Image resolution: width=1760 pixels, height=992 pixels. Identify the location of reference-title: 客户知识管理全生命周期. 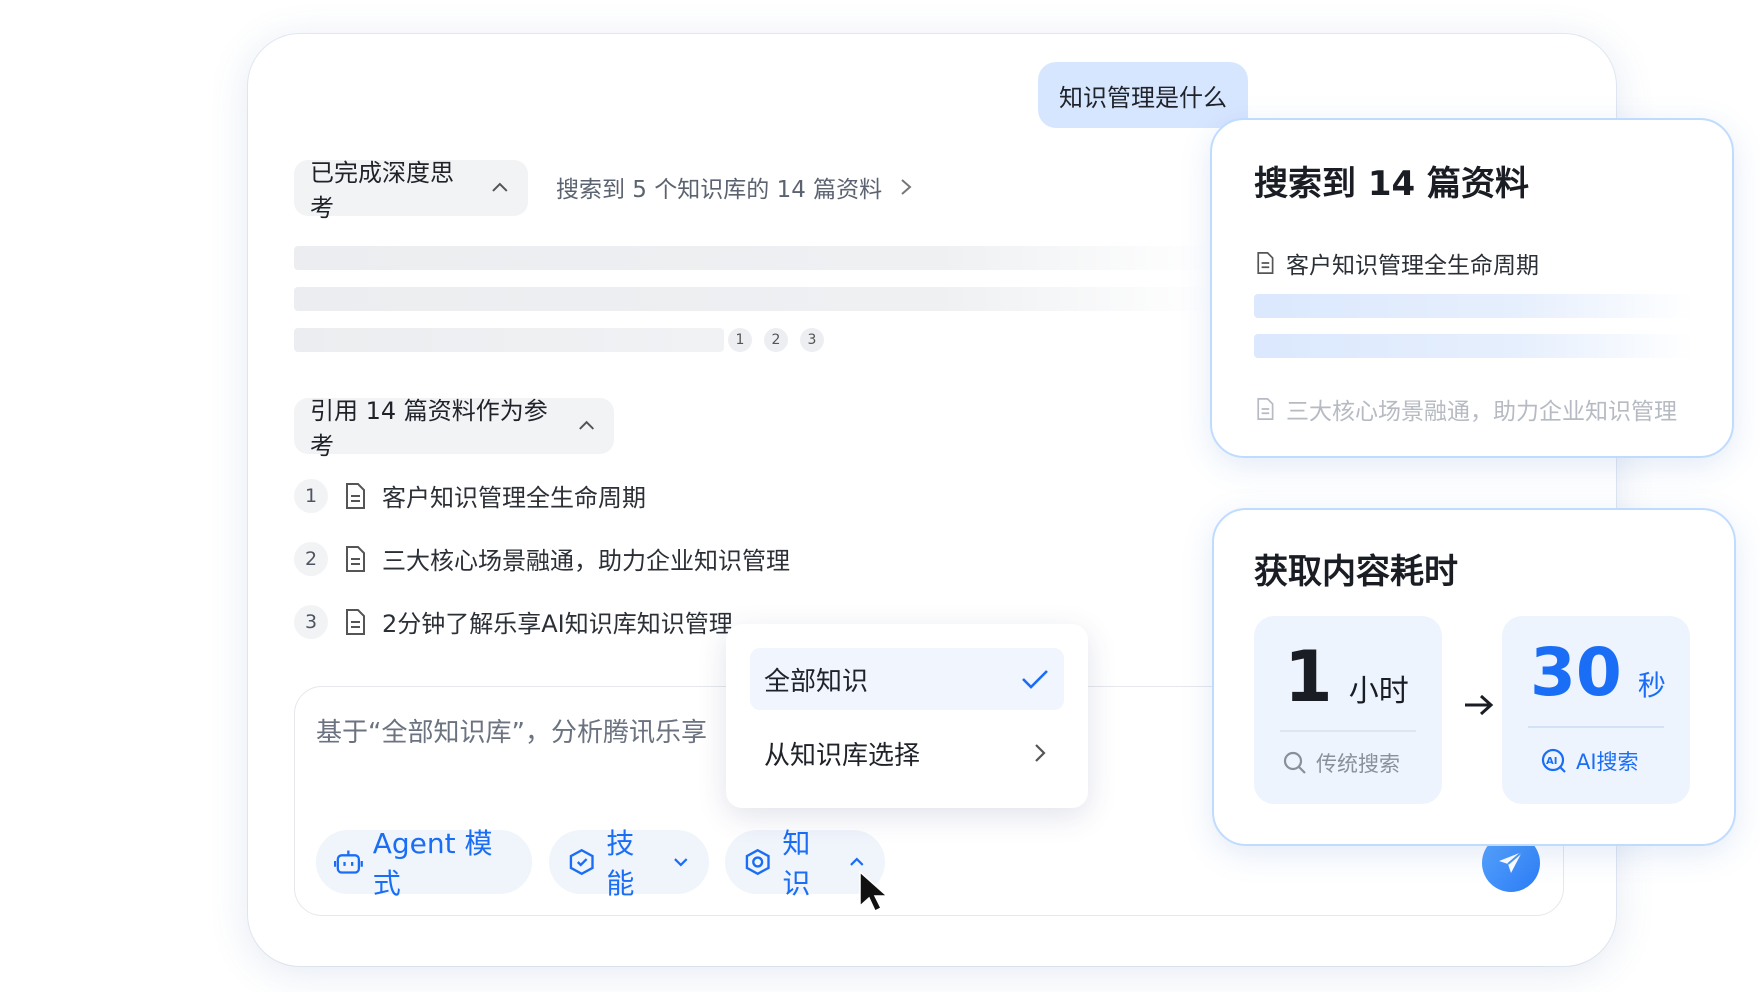
(514, 498).